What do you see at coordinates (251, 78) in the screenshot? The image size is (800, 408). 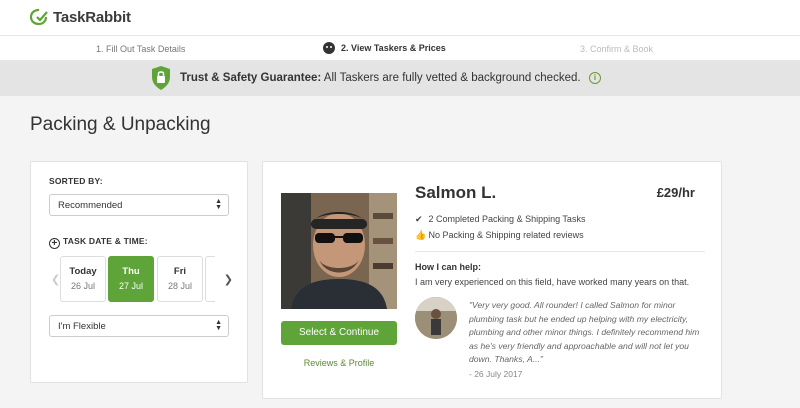 I see `trust-title: Trust & Safety Guarantee:` at bounding box center [251, 78].